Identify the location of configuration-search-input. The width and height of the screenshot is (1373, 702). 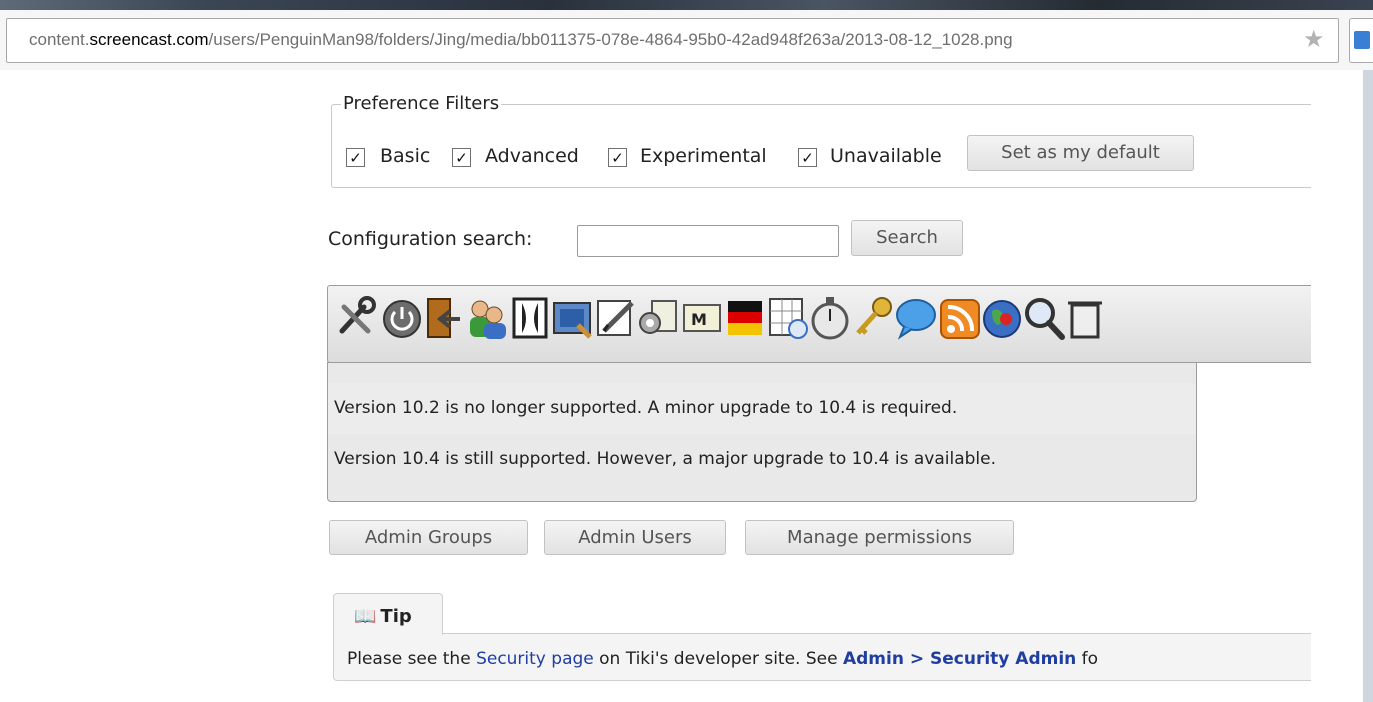
(708, 241).